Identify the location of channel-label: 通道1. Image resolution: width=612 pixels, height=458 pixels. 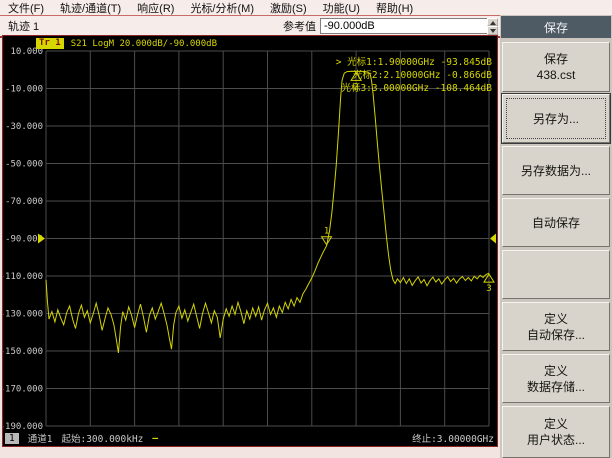
(40, 439).